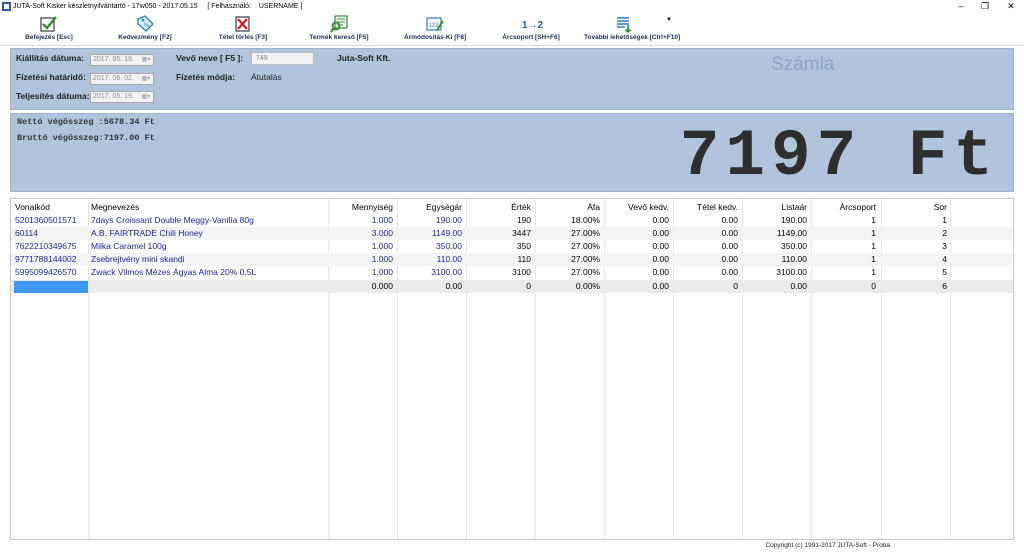  What do you see at coordinates (51, 233) in the screenshot?
I see `cell-vonalkod: 60114` at bounding box center [51, 233].